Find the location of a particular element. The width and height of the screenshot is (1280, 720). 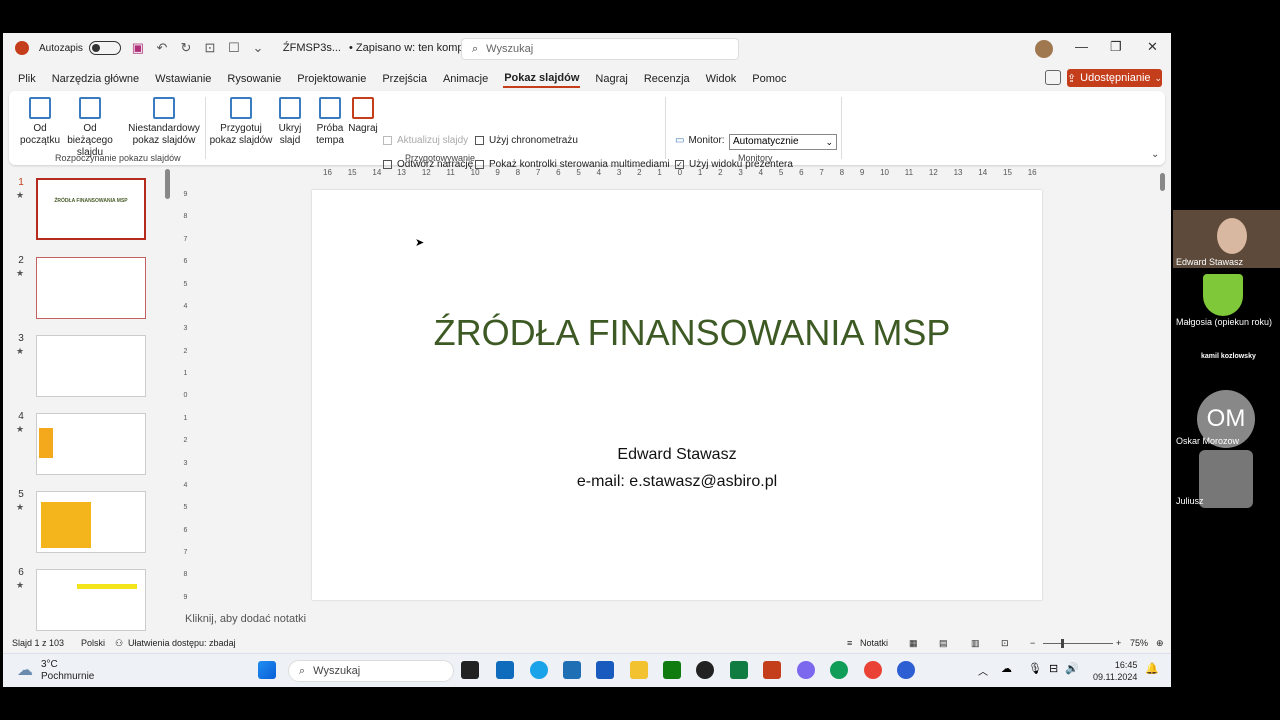

language: Polski is located at coordinates (93, 643).